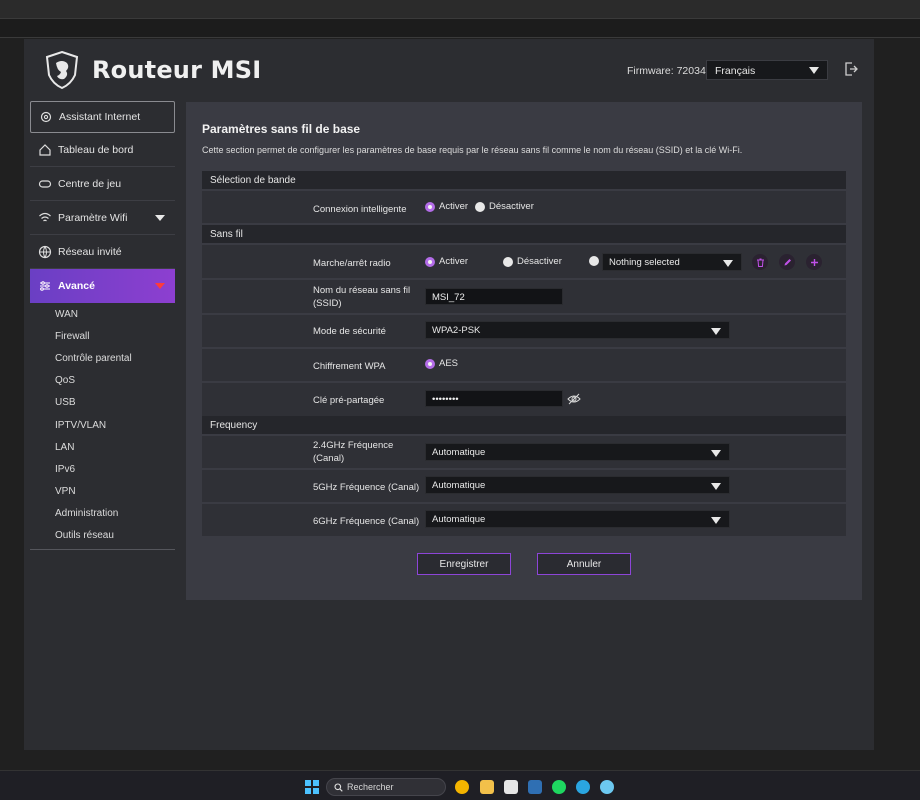 The image size is (920, 800). I want to click on search-placeholder: Rechercher, so click(370, 787).